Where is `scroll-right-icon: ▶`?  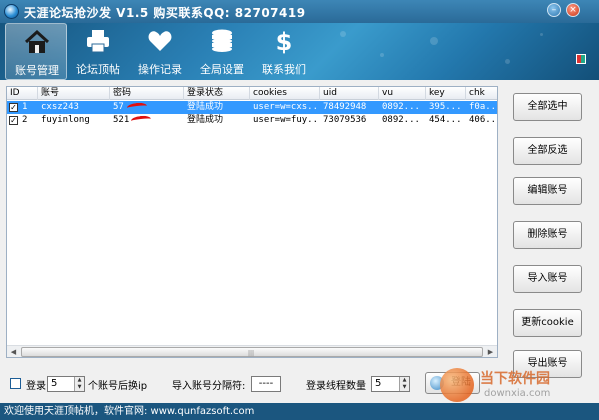
scroll-right-icon: ▶ is located at coordinates (490, 352).